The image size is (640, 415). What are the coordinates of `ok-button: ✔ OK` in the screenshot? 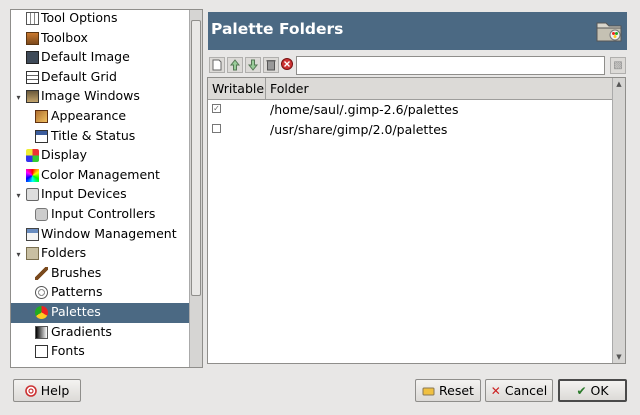 It's located at (592, 390).